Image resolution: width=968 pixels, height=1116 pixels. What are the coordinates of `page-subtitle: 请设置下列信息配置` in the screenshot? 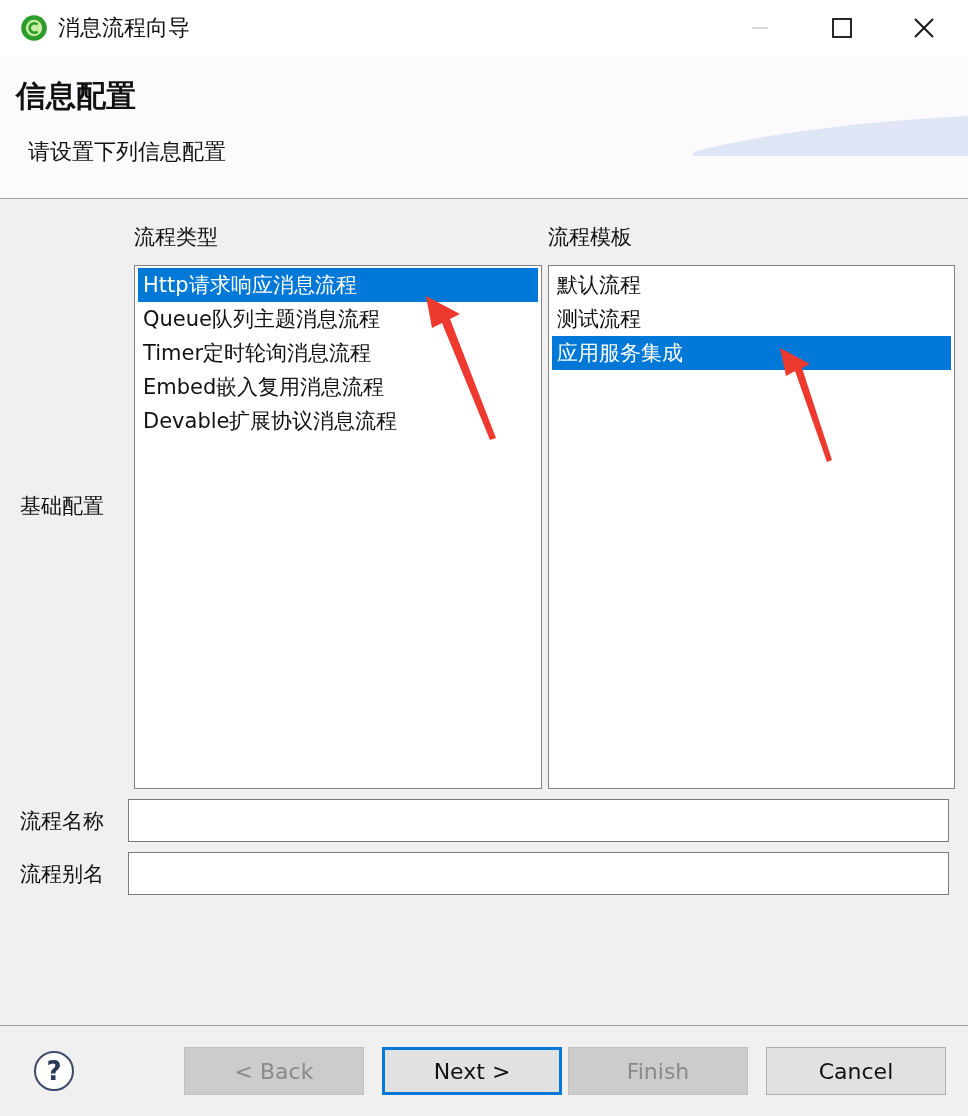 It's located at (127, 152).